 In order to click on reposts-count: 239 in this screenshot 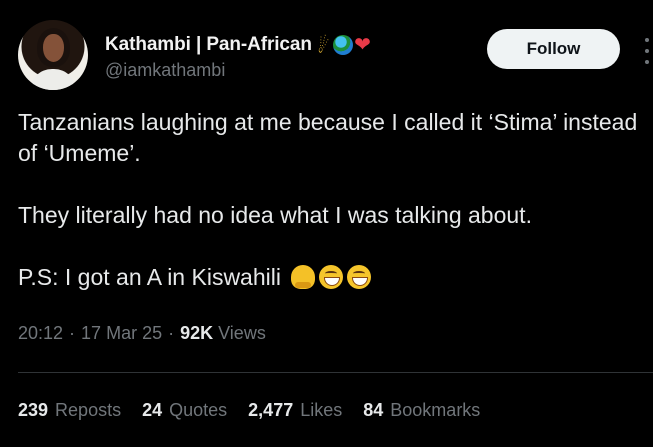, I will do `click(33, 410)`.